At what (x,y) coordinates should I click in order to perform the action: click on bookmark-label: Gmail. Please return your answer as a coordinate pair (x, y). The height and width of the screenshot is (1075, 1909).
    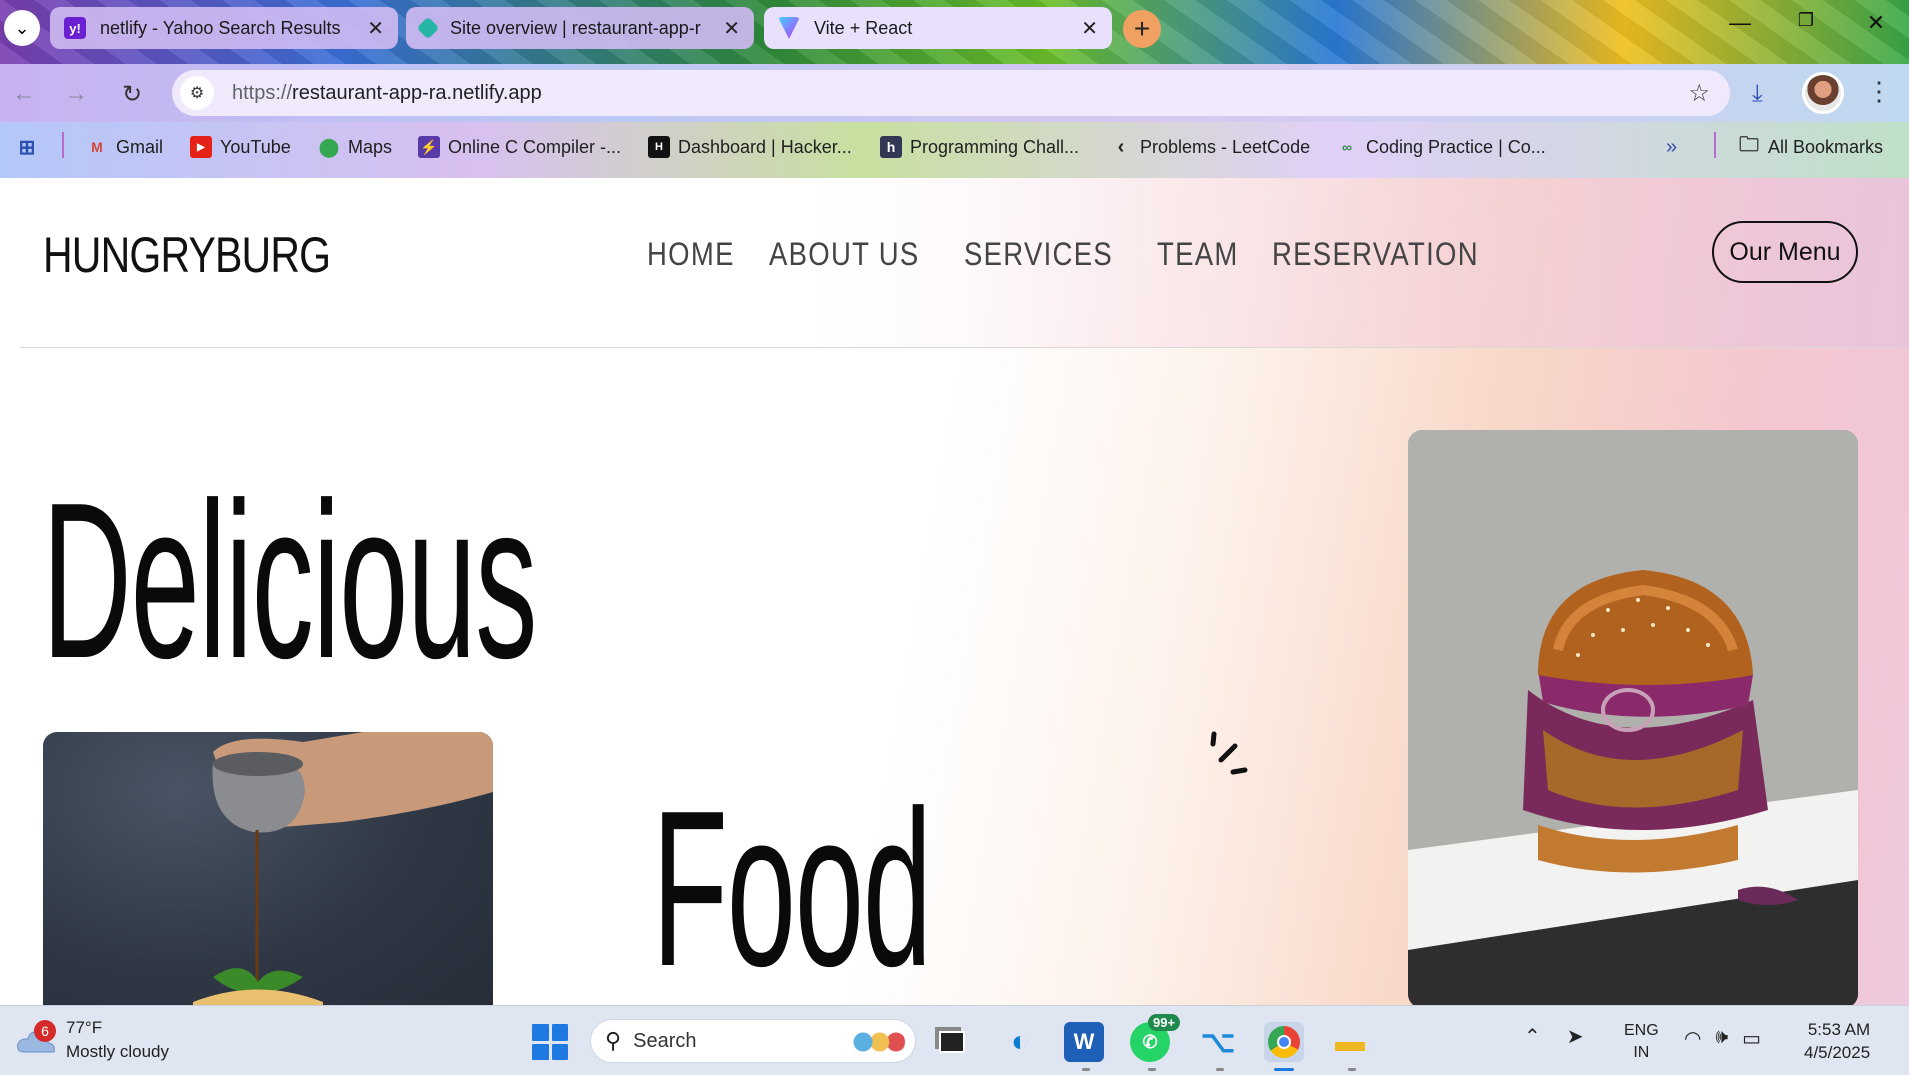
    Looking at the image, I should click on (140, 146).